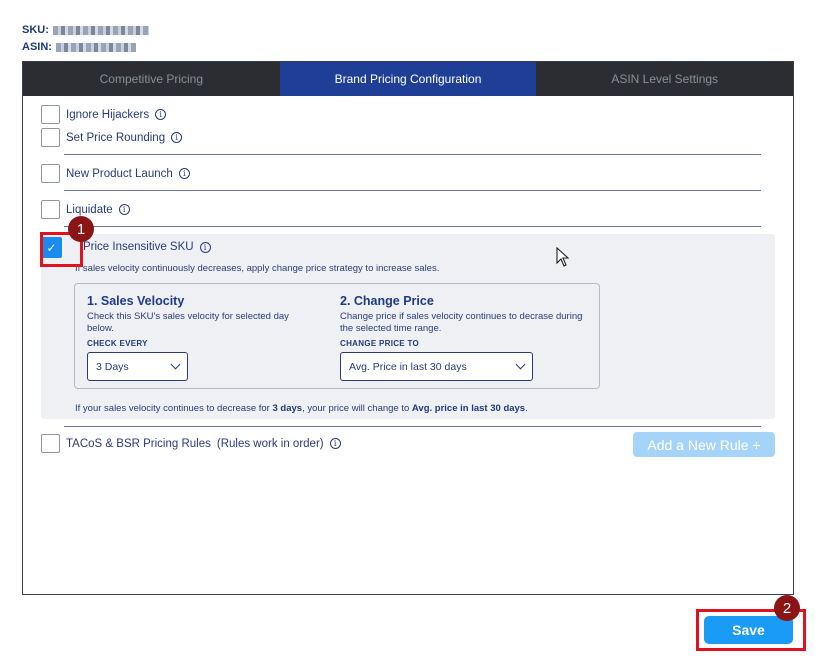 The image size is (815, 671). What do you see at coordinates (35, 30) in the screenshot?
I see `sku-label: SKU:` at bounding box center [35, 30].